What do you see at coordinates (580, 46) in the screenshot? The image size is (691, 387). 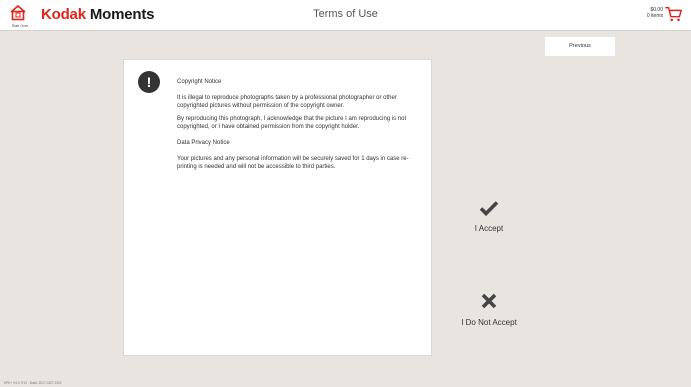 I see `previous-button: Previous` at bounding box center [580, 46].